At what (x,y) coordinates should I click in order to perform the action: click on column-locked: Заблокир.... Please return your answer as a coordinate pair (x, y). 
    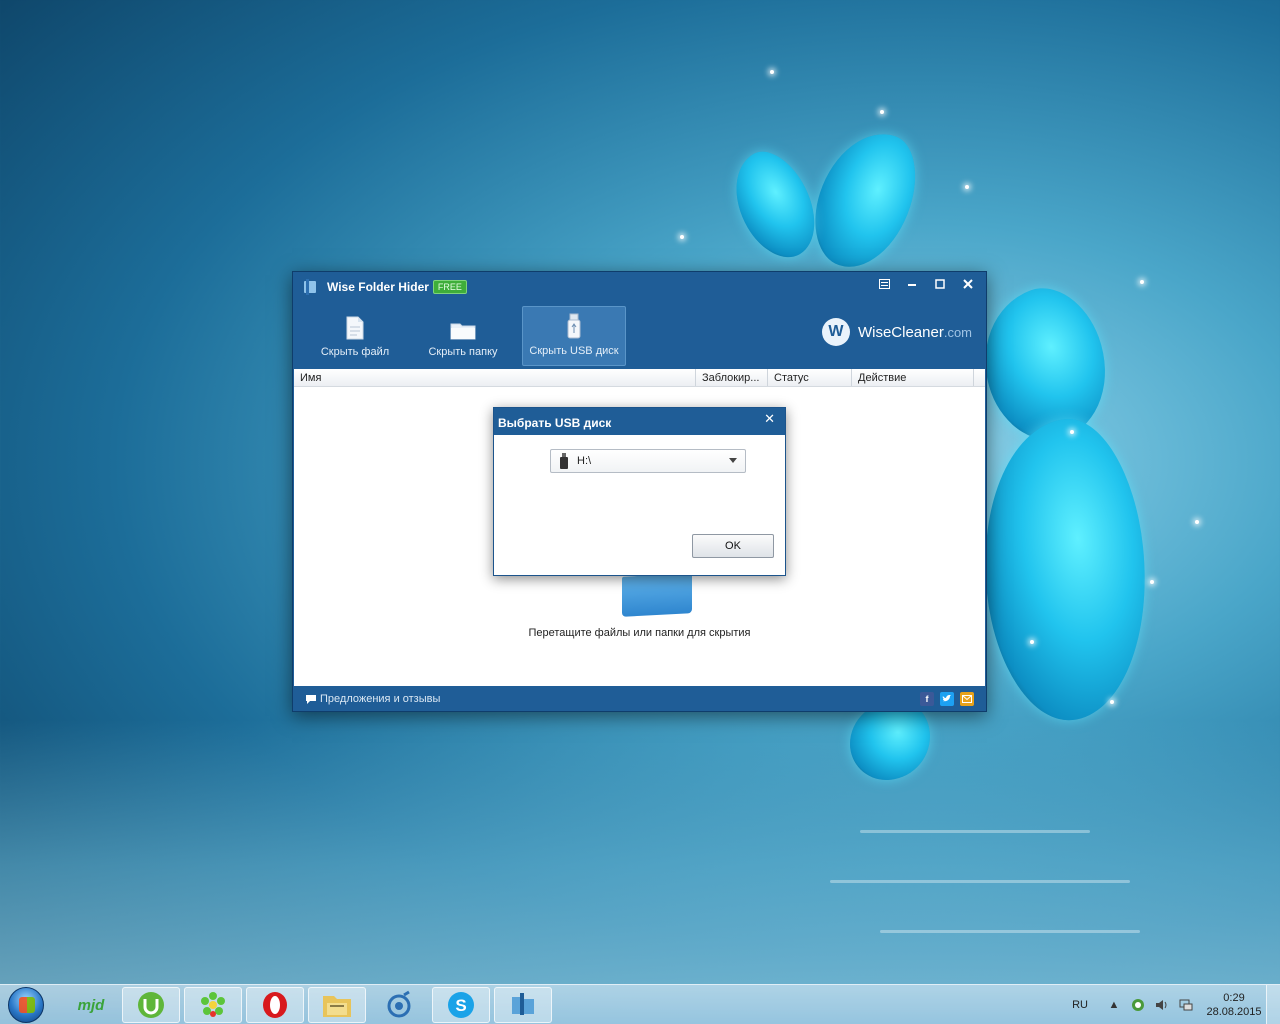
    Looking at the image, I should click on (732, 377).